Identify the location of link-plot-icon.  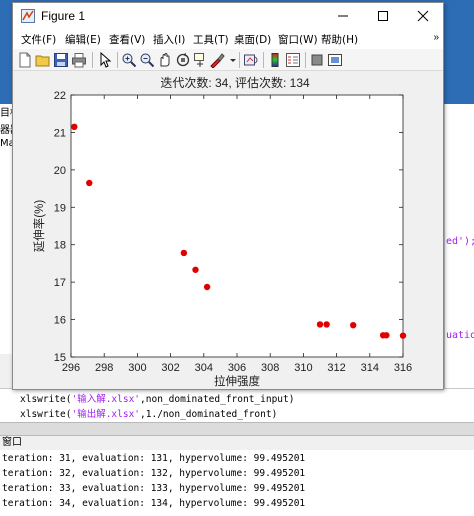
(251, 60).